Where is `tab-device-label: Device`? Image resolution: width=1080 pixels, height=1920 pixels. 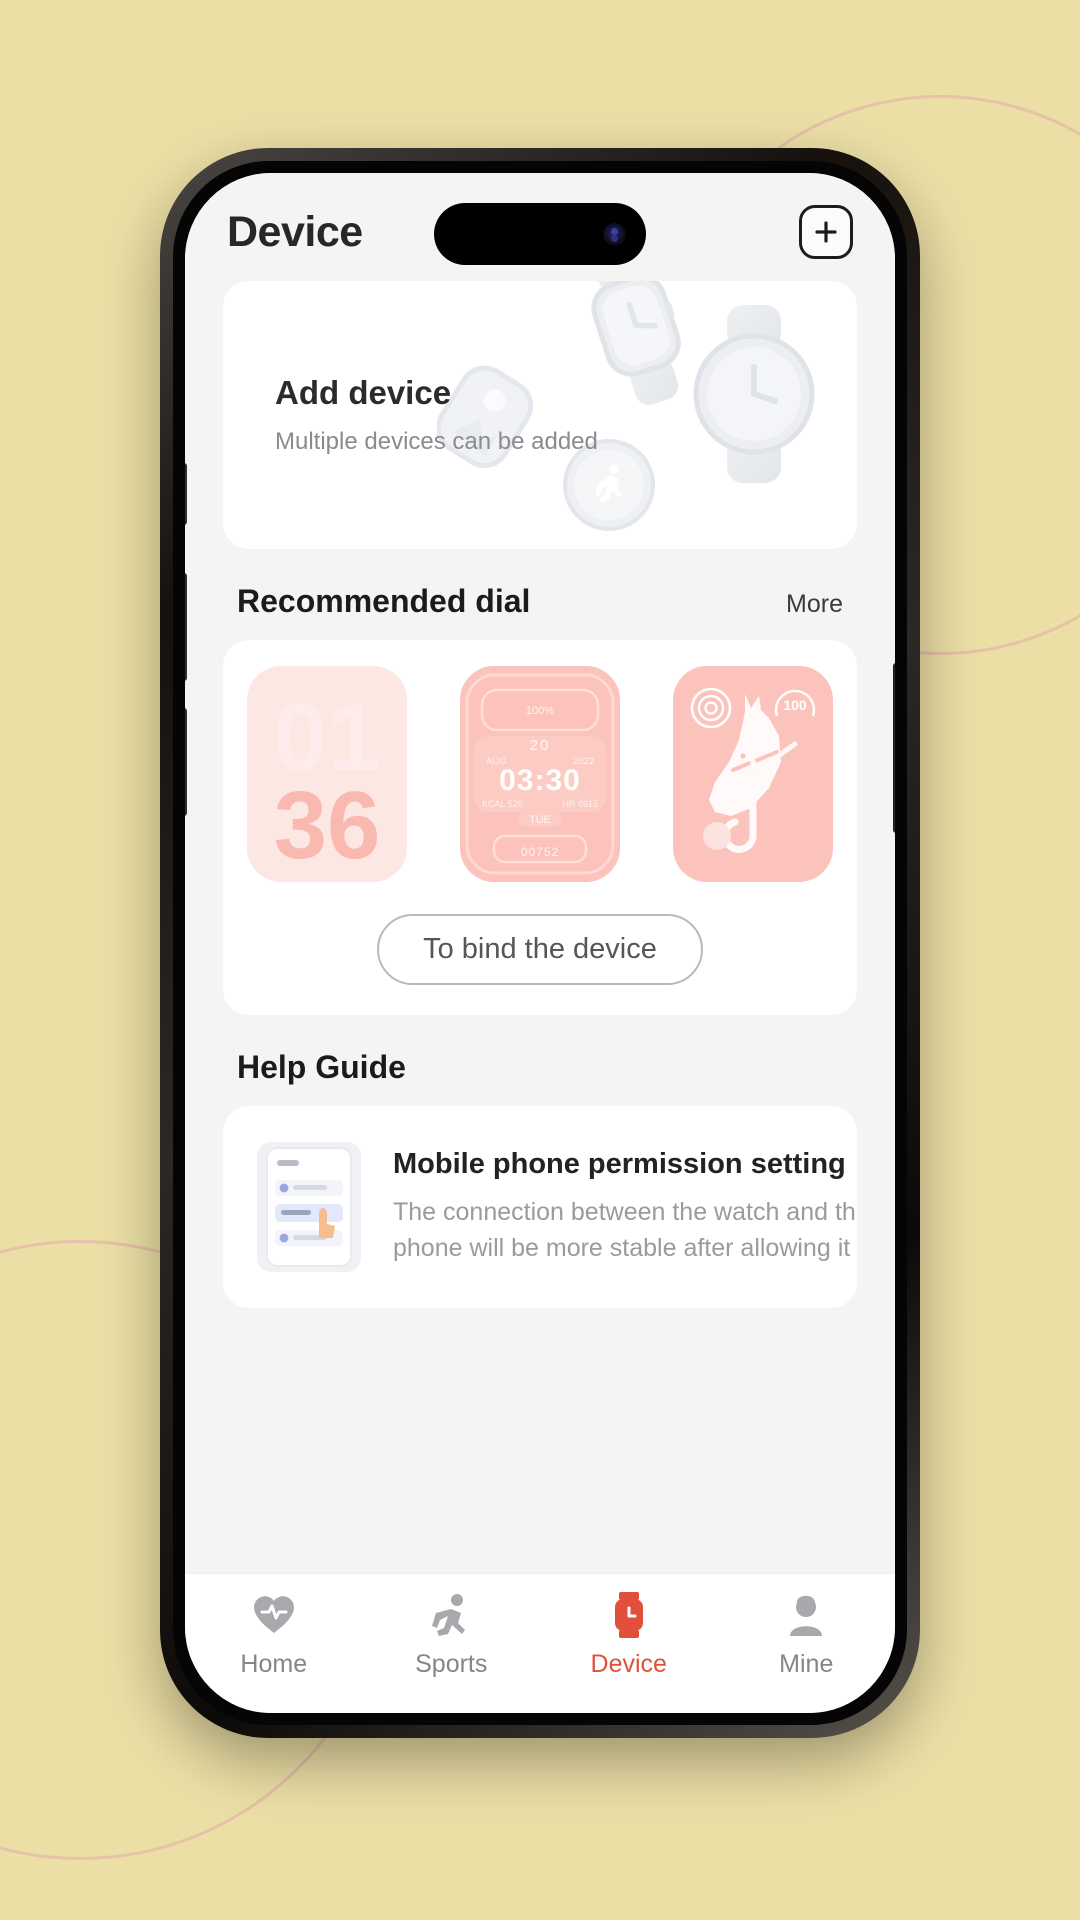
tab-device-label: Device is located at coordinates (628, 1664).